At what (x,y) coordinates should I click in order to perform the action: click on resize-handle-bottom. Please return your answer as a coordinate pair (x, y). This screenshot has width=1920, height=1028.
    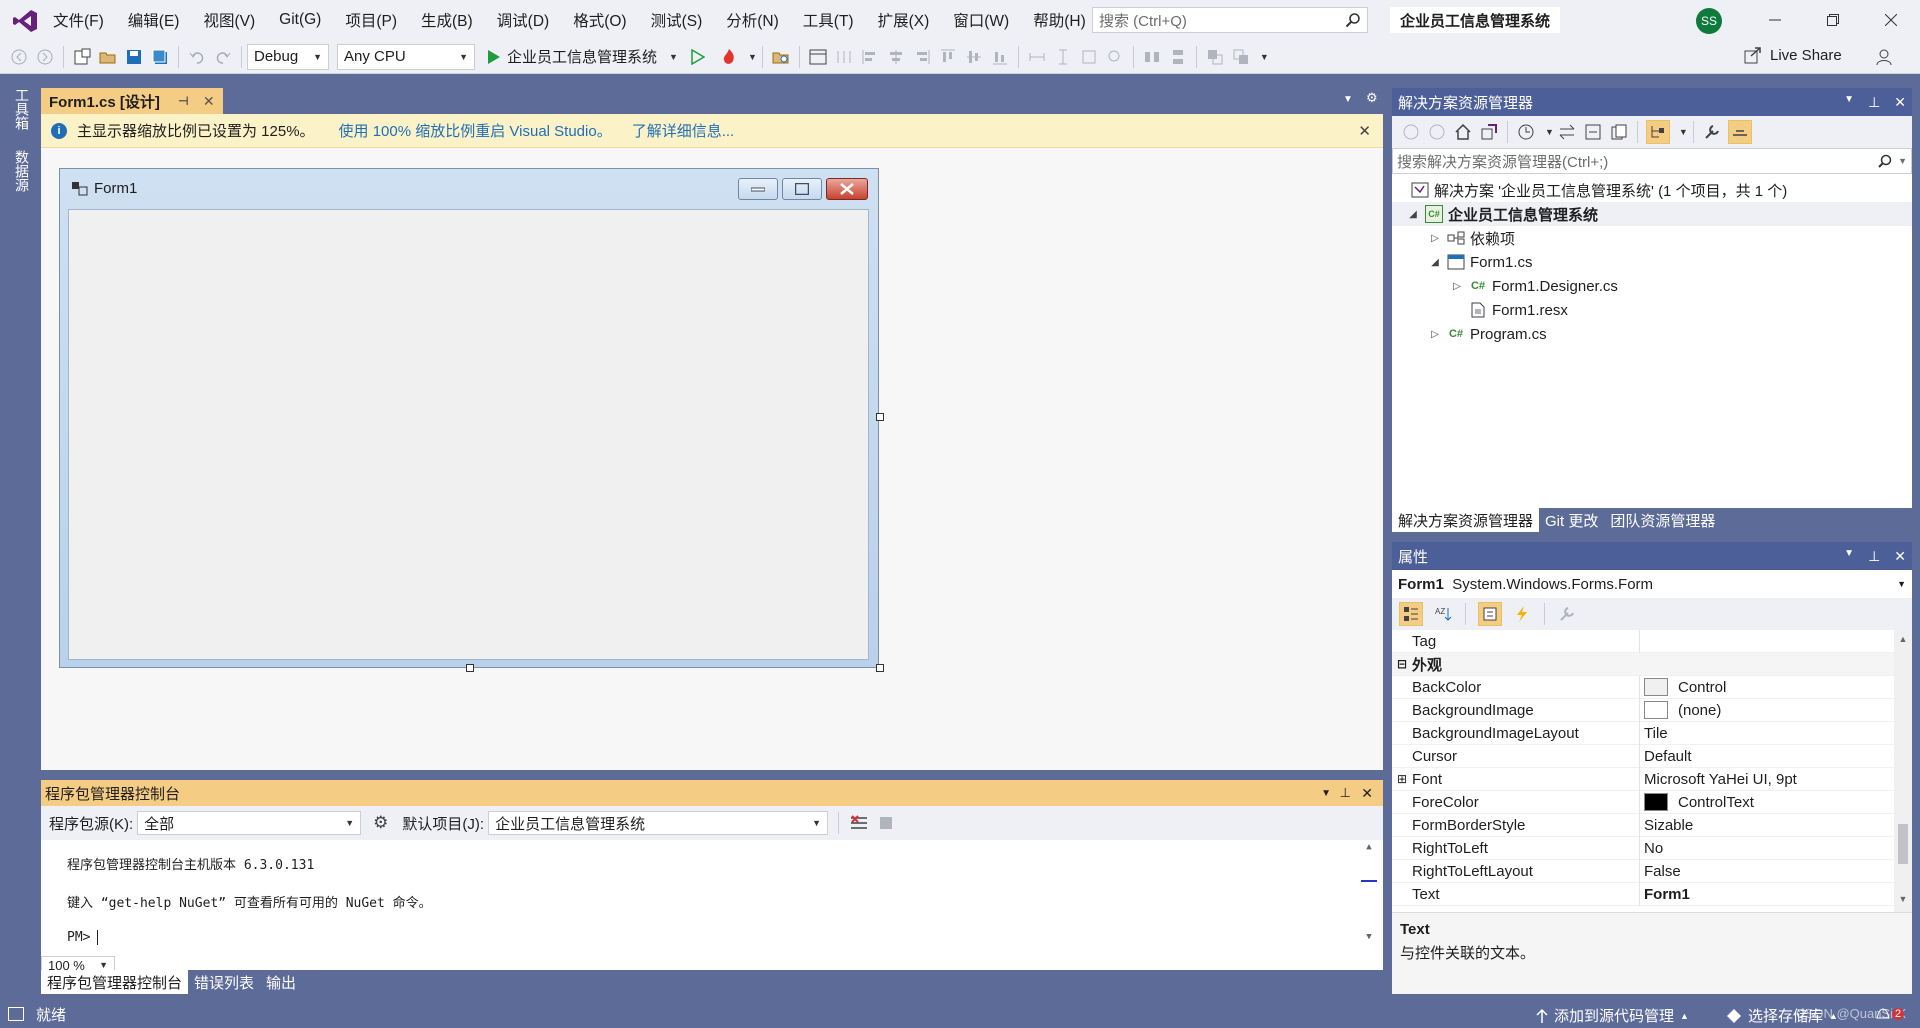
    Looking at the image, I should click on (470, 668).